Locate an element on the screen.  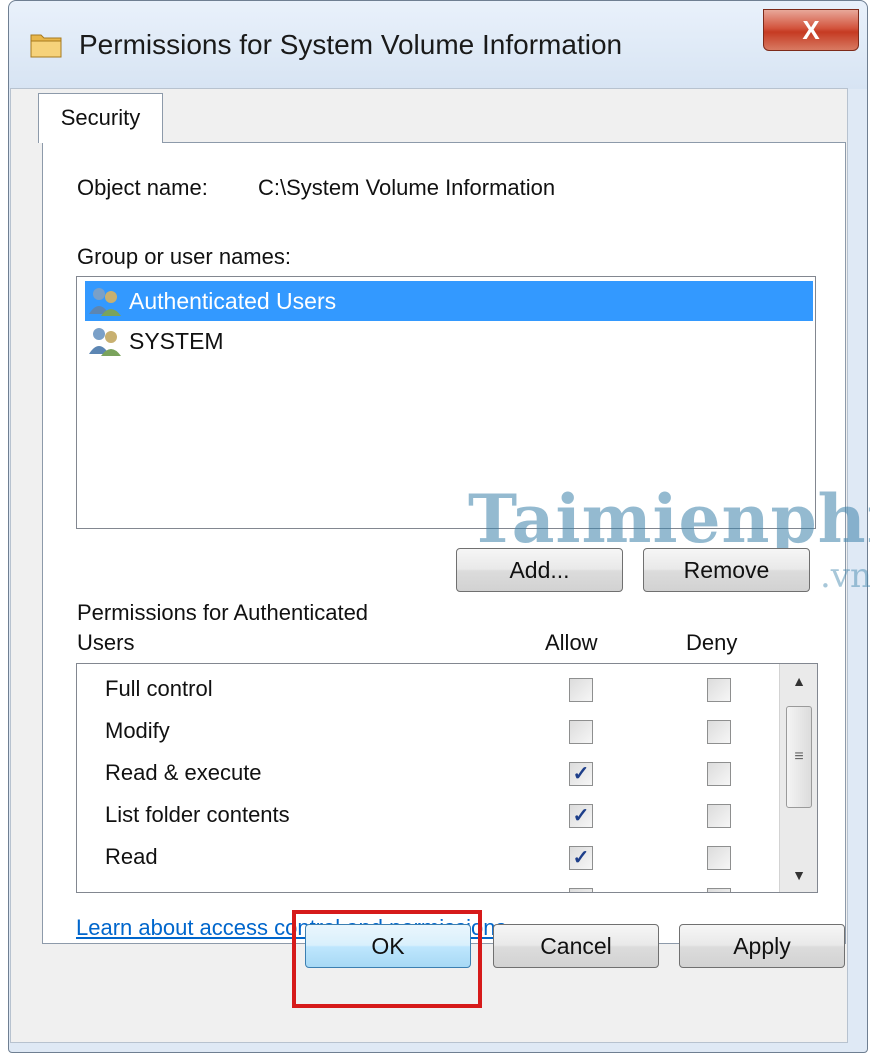
user-name: Authenticated Users is located at coordinates (233, 301).